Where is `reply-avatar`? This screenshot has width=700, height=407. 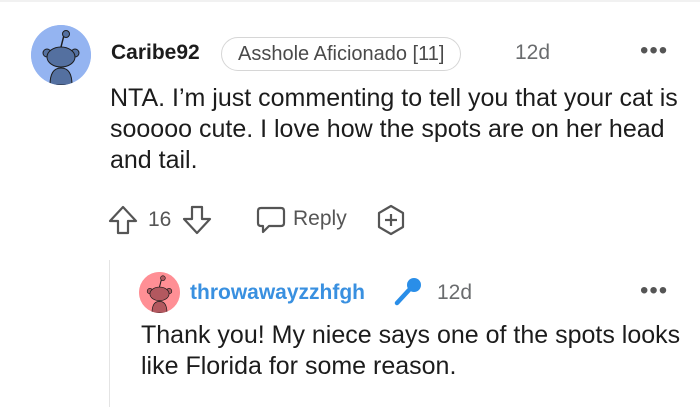 reply-avatar is located at coordinates (159, 292).